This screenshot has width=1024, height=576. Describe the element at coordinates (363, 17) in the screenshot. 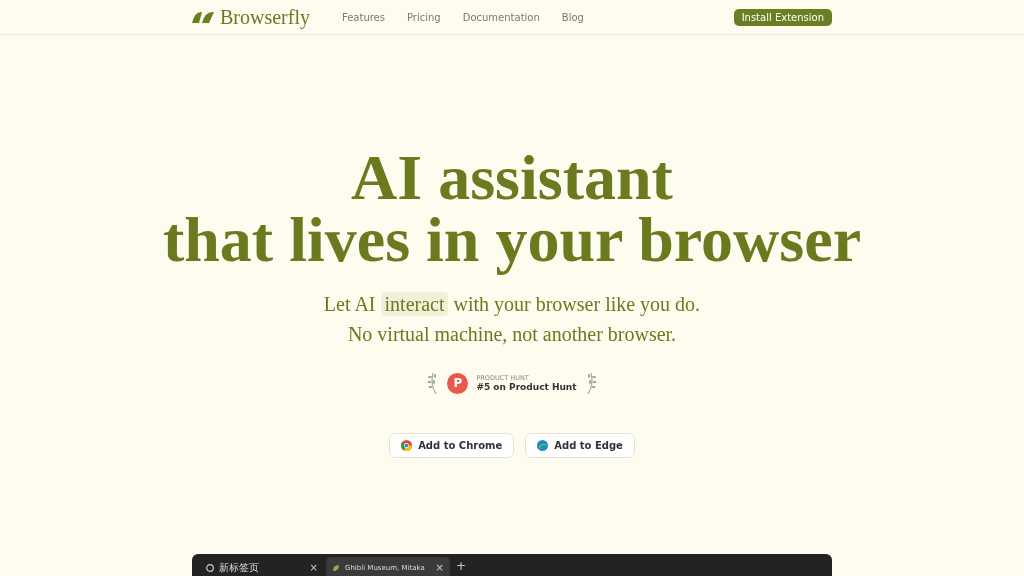

I see `nav-link: Features` at that location.